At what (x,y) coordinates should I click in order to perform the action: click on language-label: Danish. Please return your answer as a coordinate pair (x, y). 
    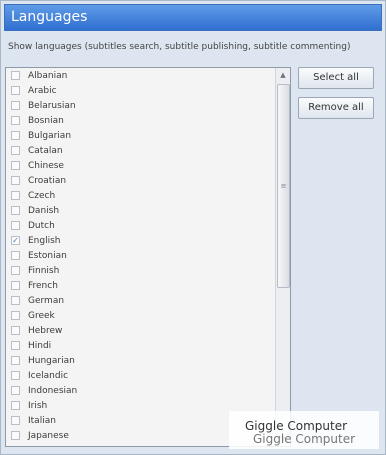
    Looking at the image, I should click on (44, 210).